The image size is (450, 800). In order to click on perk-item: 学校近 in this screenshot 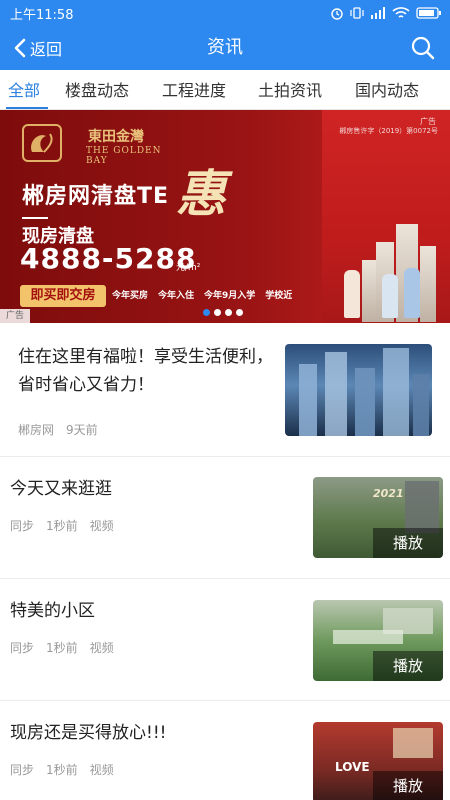, I will do `click(279, 296)`.